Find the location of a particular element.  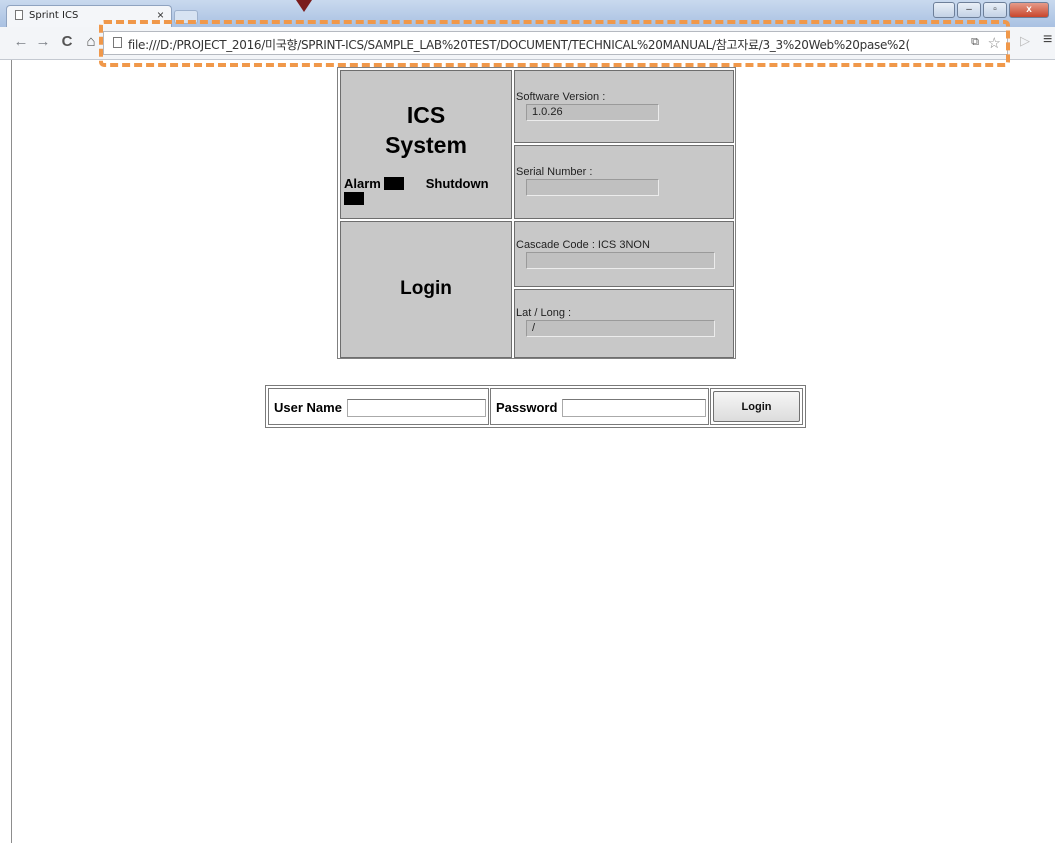

serial-number-cell: Serial Number : is located at coordinates (624, 182).